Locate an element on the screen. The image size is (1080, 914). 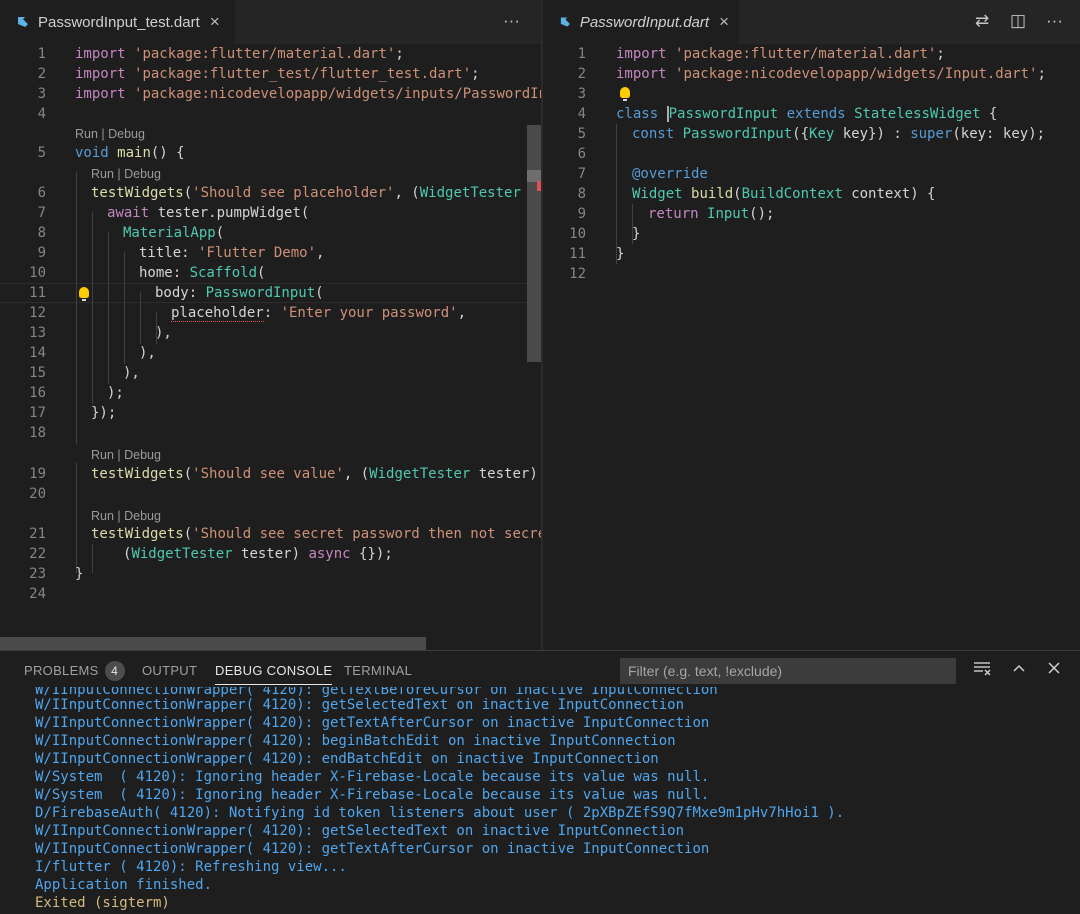
line-number: 20 is located at coordinates (37, 494).